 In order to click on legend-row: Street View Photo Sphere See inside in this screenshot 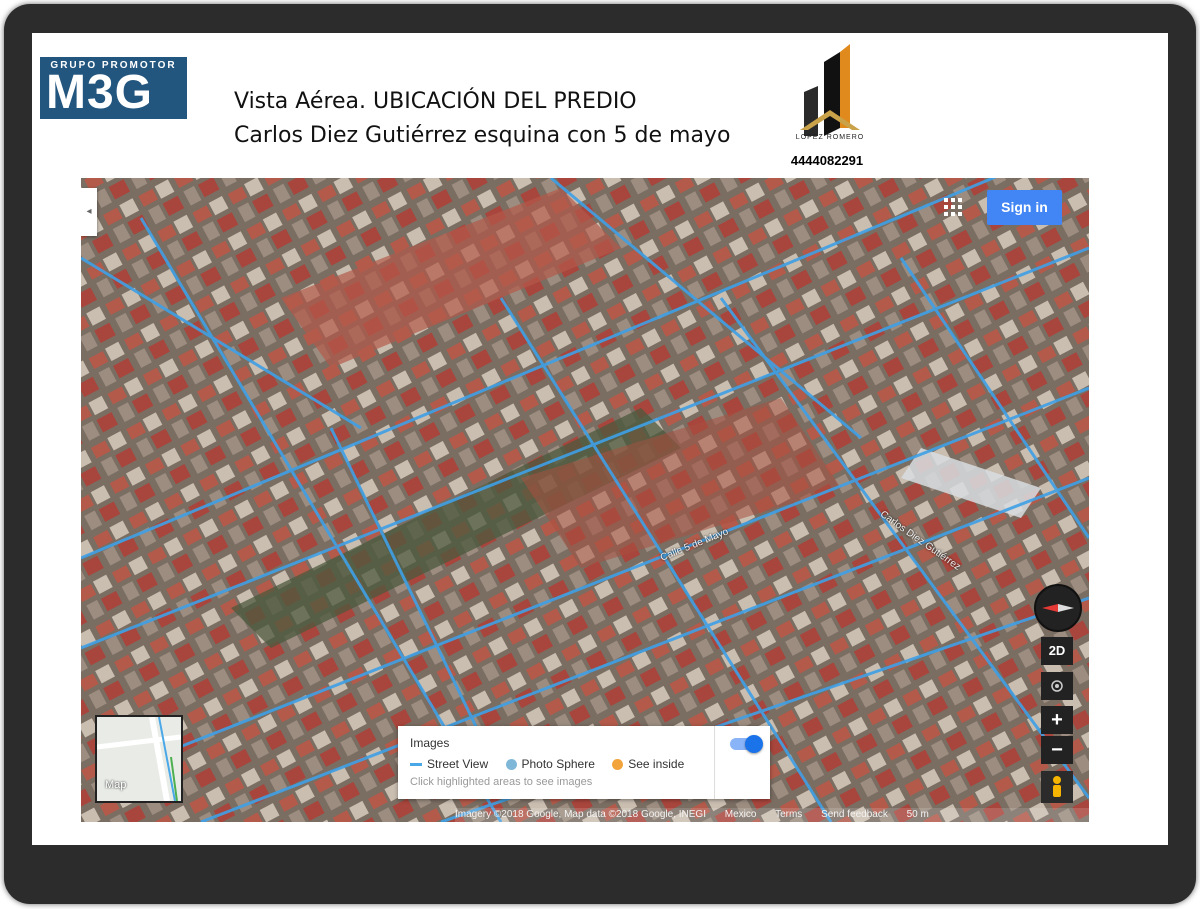, I will do `click(554, 764)`.